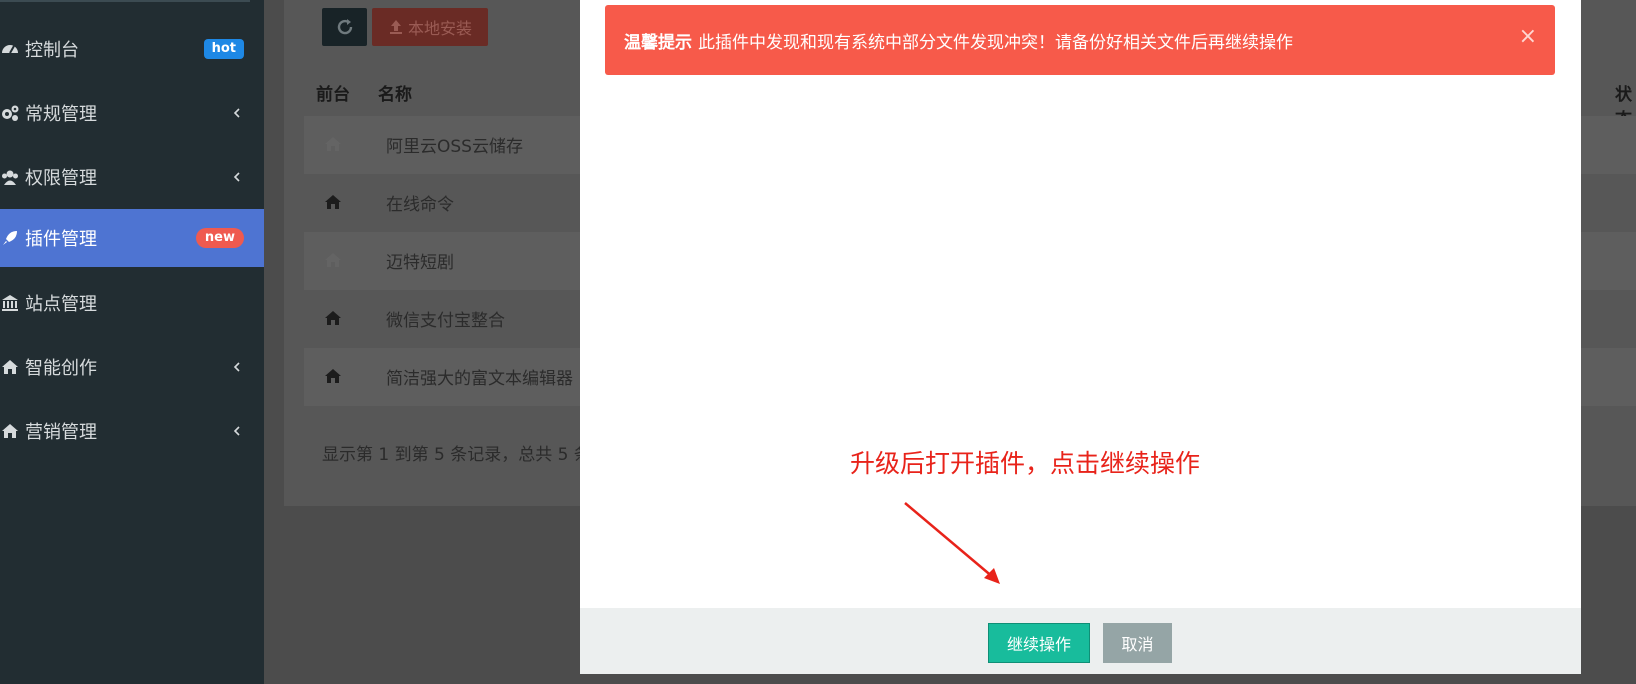 This screenshot has width=1636, height=684. I want to click on plugin-name: 简洁强大的富文本编辑器, so click(479, 379).